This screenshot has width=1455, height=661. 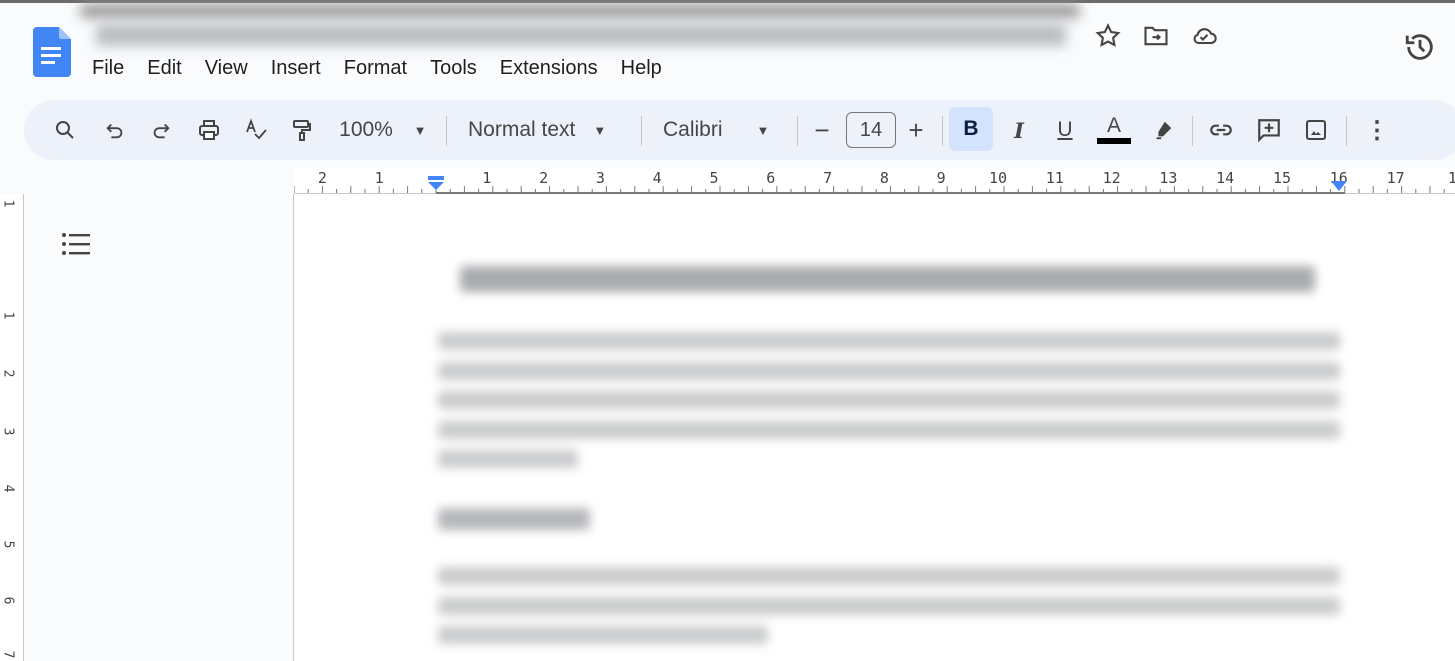 I want to click on ruler-number: 12, so click(x=1111, y=178).